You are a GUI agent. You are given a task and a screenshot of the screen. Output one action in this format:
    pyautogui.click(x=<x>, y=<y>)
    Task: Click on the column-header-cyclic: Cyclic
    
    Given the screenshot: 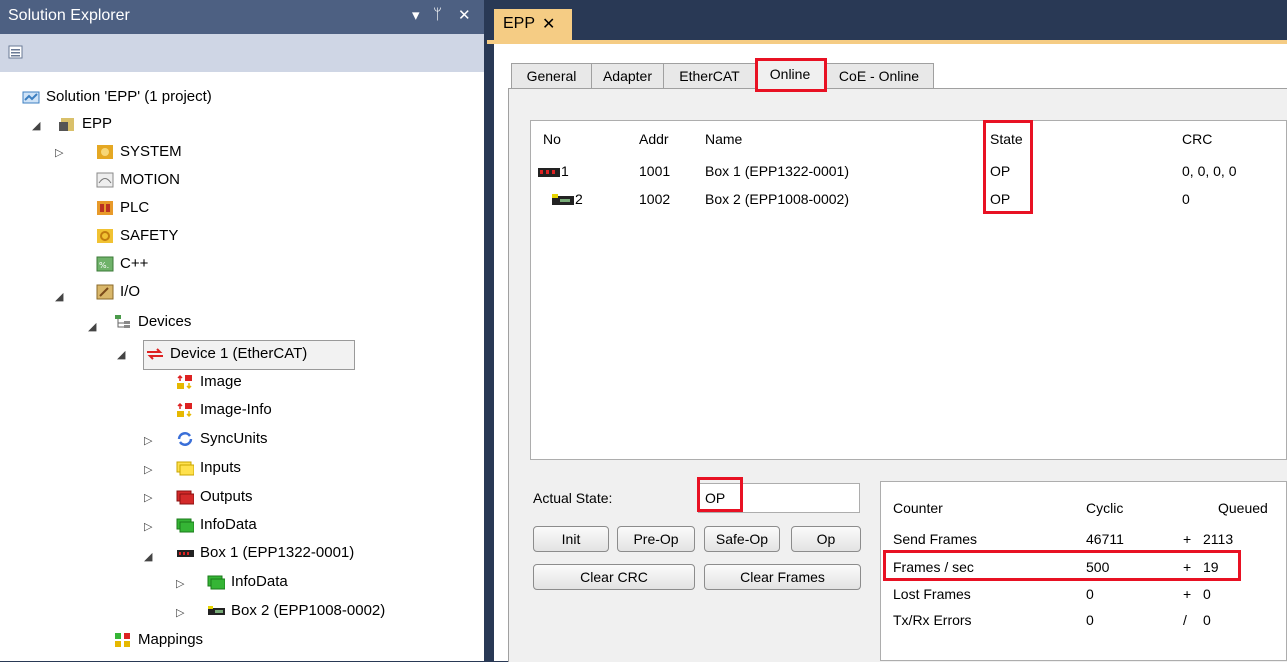 What is the action you would take?
    pyautogui.click(x=1105, y=508)
    